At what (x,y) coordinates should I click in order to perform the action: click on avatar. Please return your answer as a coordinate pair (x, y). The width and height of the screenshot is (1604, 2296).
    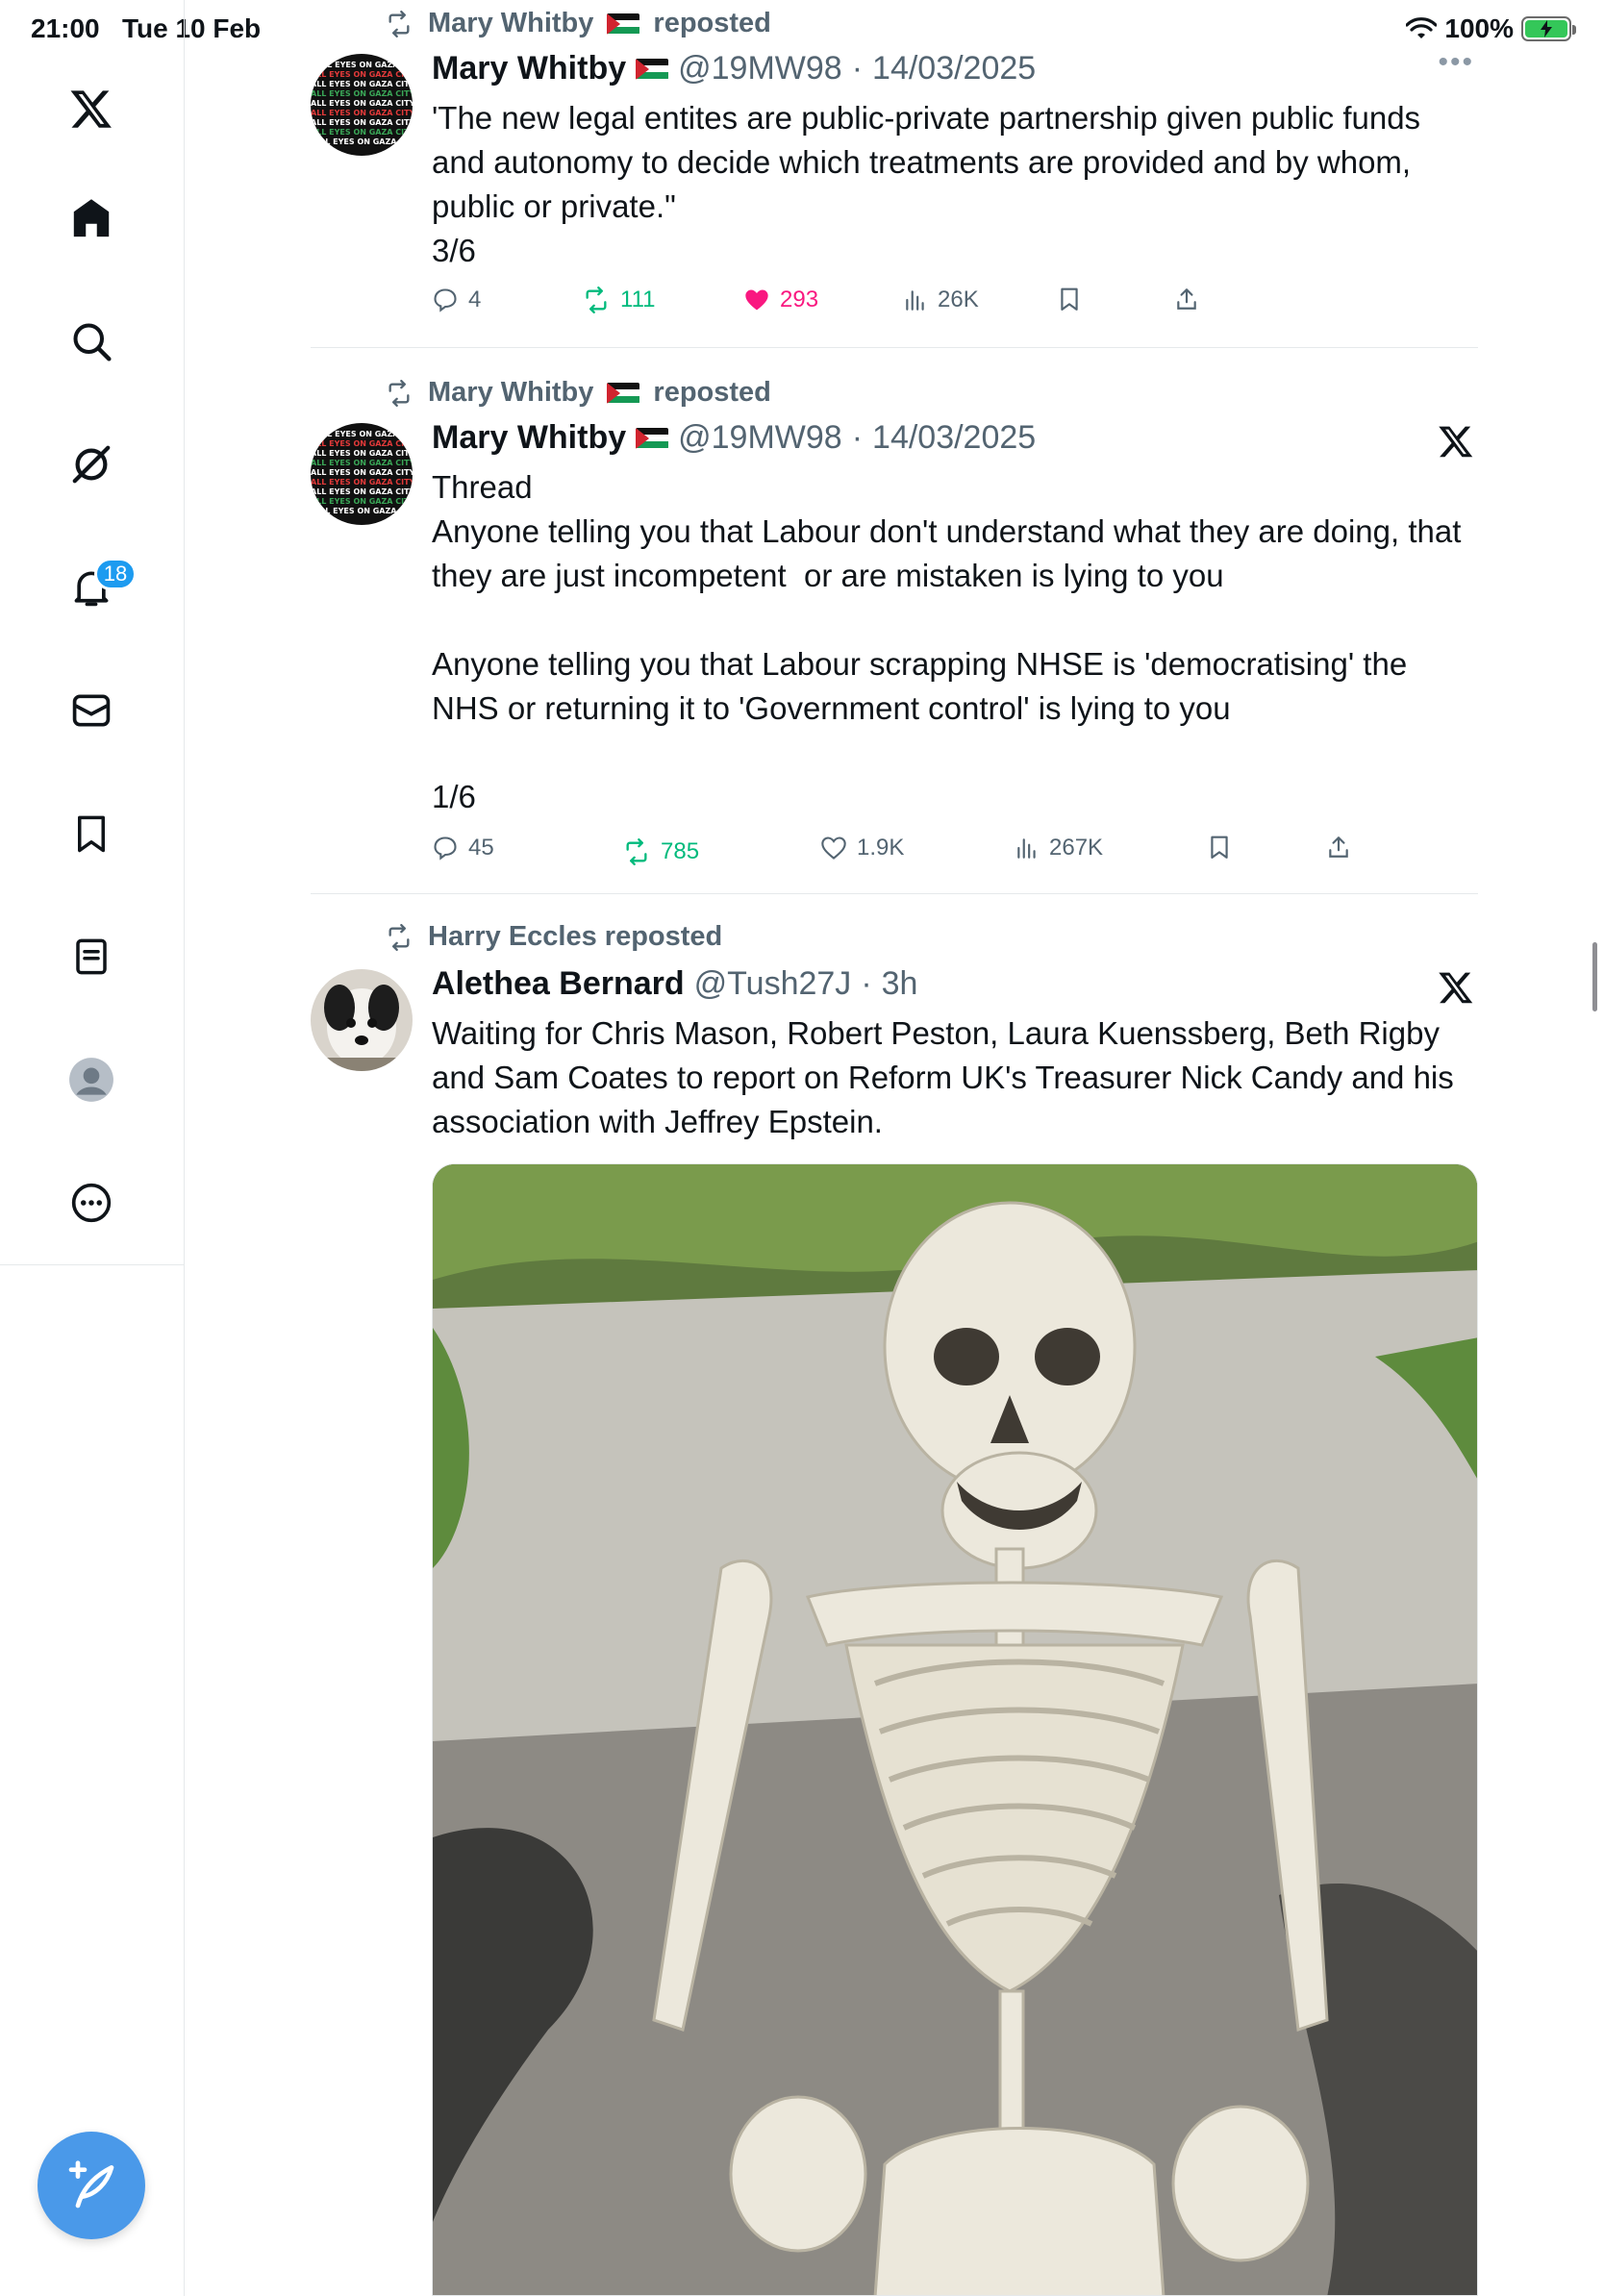
    Looking at the image, I should click on (362, 1020).